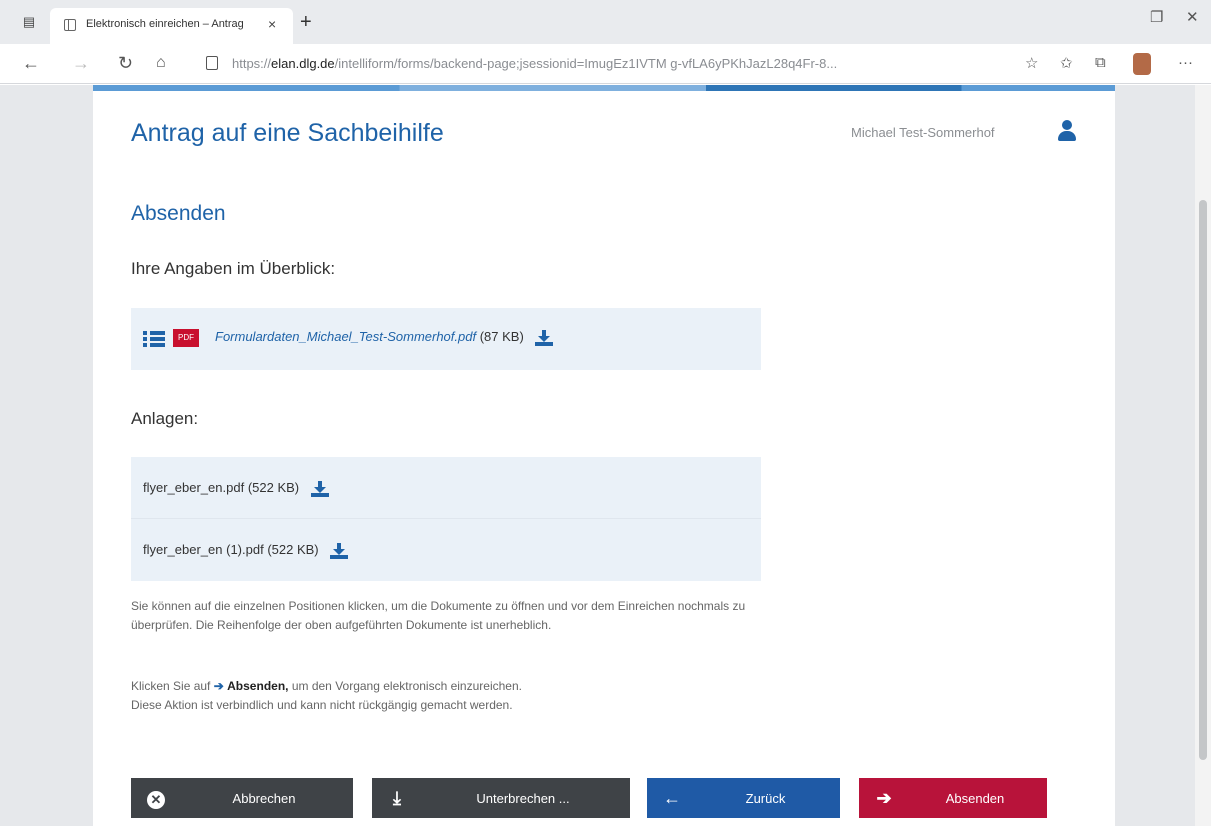 This screenshot has height=826, width=1211. Describe the element at coordinates (161, 63) in the screenshot. I see `home-icon: ⌂` at that location.